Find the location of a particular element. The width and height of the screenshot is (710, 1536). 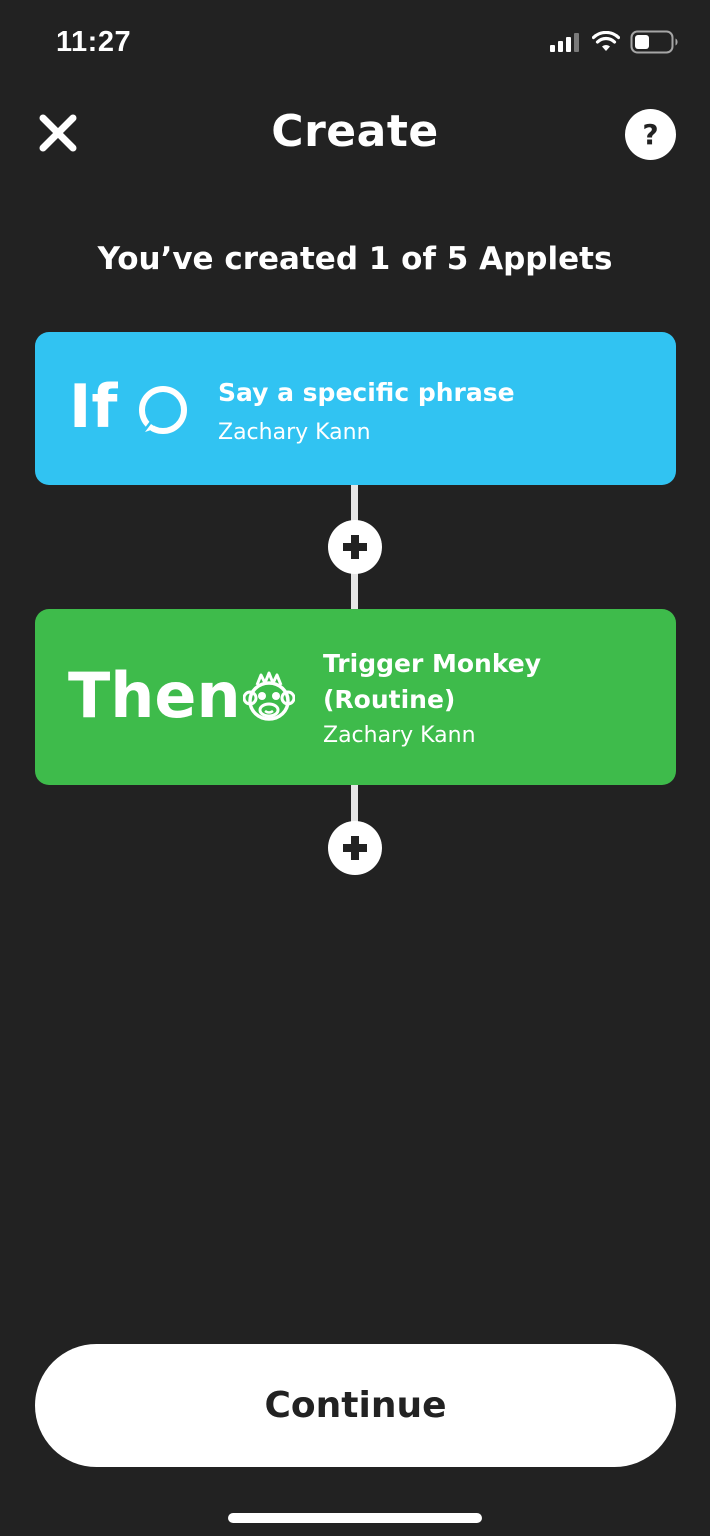

connector-line is located at coordinates (354, 805).